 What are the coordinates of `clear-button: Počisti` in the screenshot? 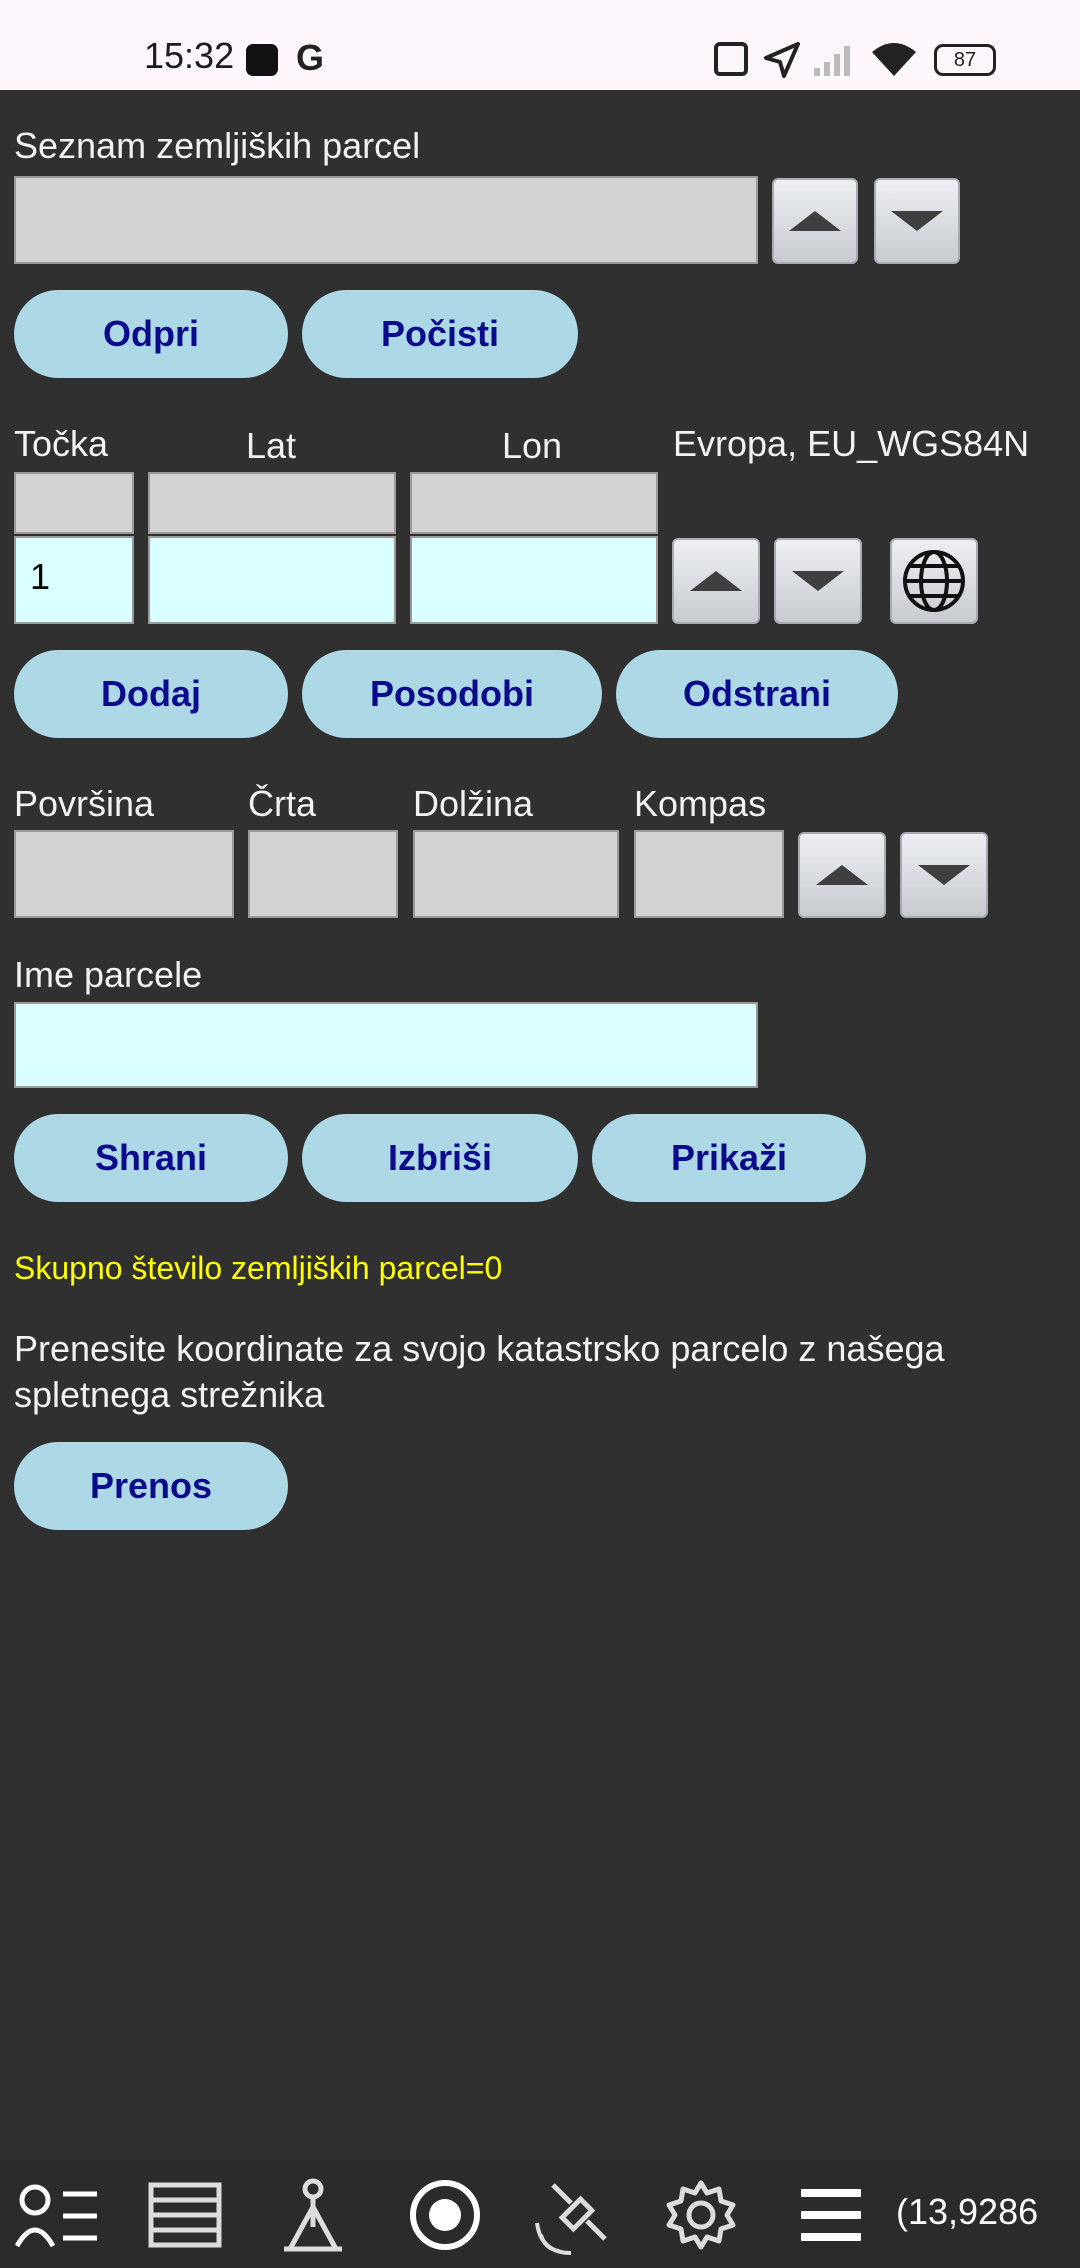 It's located at (440, 334).